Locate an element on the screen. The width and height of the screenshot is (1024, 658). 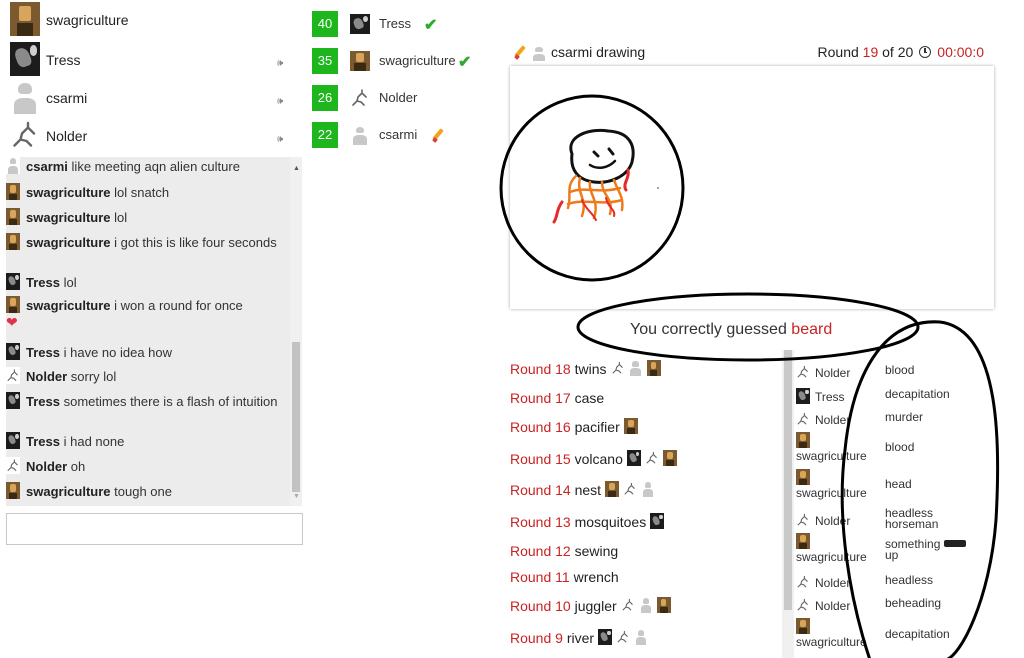
round-word: Round is located at coordinates (838, 52).